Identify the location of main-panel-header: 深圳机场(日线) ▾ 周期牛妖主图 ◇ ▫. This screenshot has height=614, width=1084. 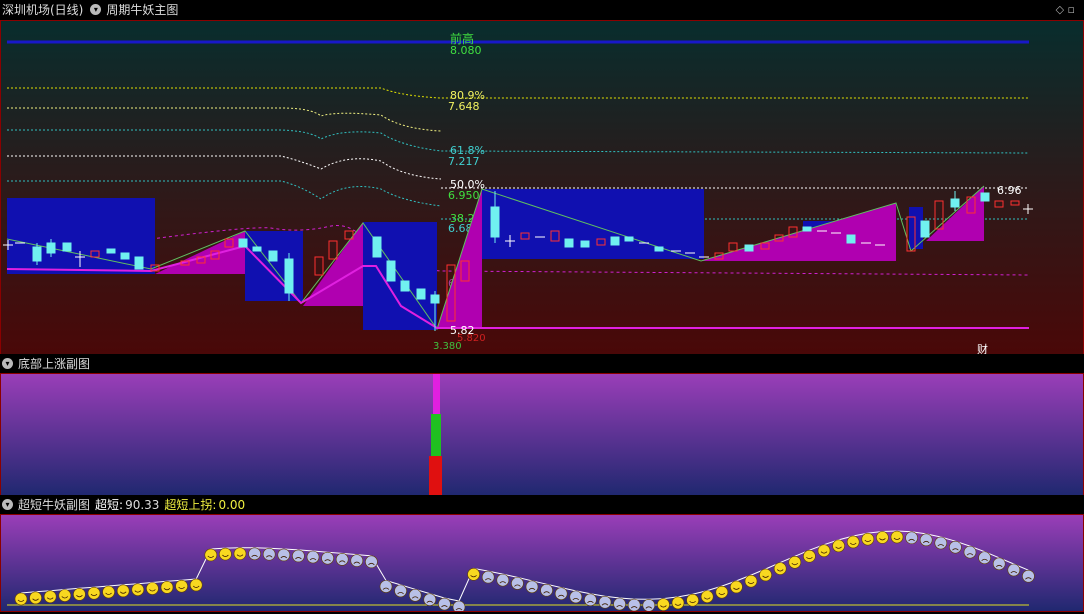
(542, 9).